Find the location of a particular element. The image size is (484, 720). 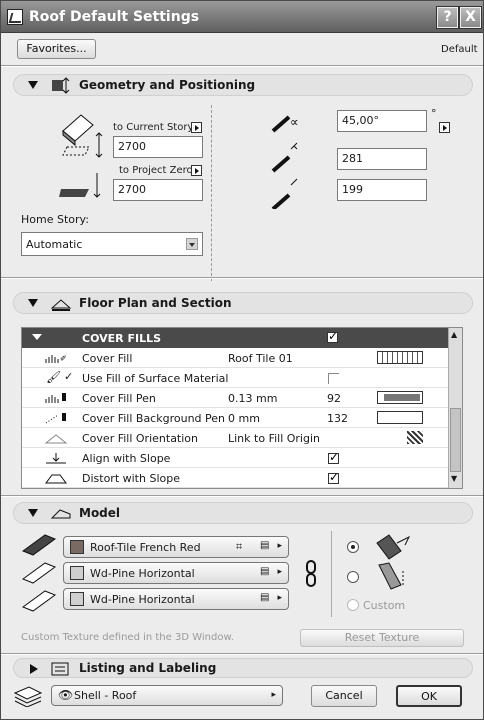

align-slope-icon is located at coordinates (56, 458).